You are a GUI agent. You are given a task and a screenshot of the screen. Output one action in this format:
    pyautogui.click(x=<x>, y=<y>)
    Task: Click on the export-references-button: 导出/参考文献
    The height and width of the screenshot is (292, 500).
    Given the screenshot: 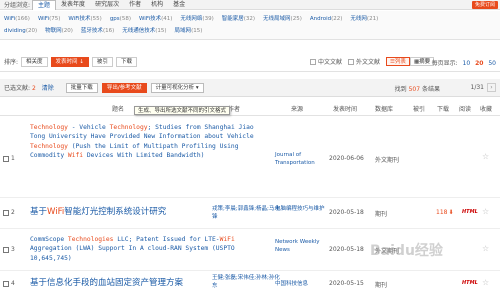 What is the action you would take?
    pyautogui.click(x=124, y=87)
    